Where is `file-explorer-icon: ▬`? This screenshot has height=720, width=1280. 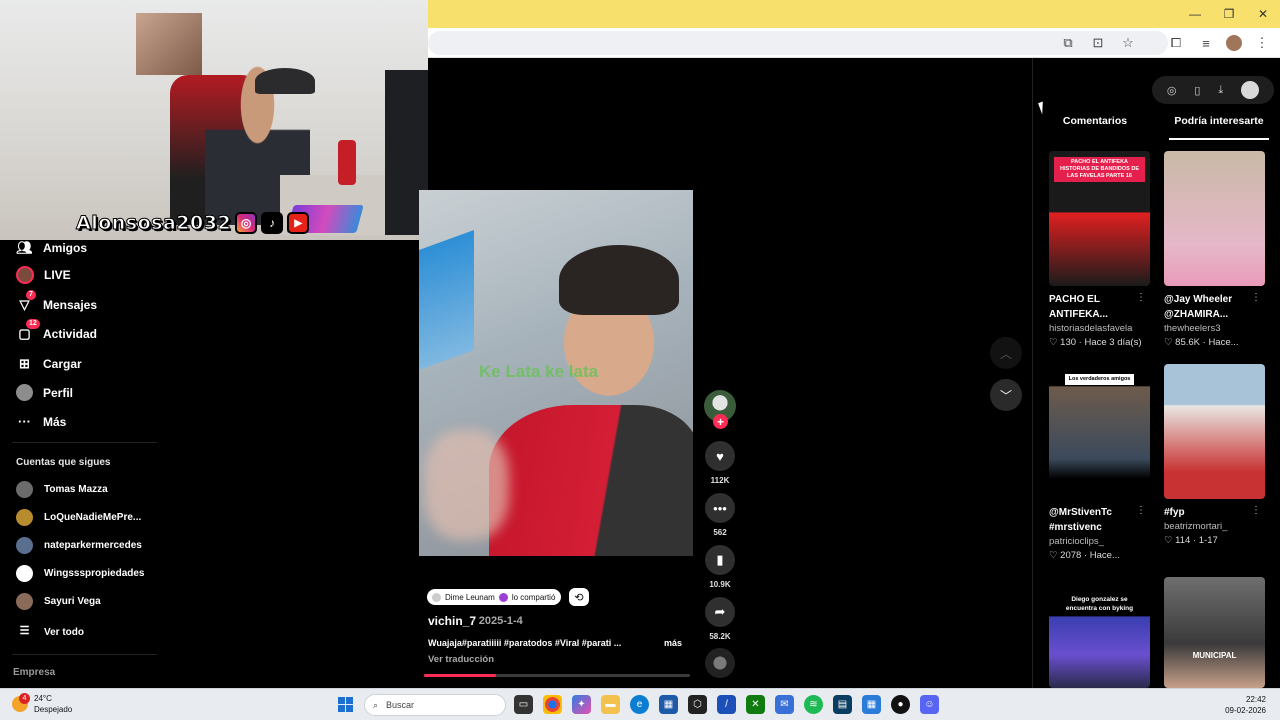 file-explorer-icon: ▬ is located at coordinates (610, 704).